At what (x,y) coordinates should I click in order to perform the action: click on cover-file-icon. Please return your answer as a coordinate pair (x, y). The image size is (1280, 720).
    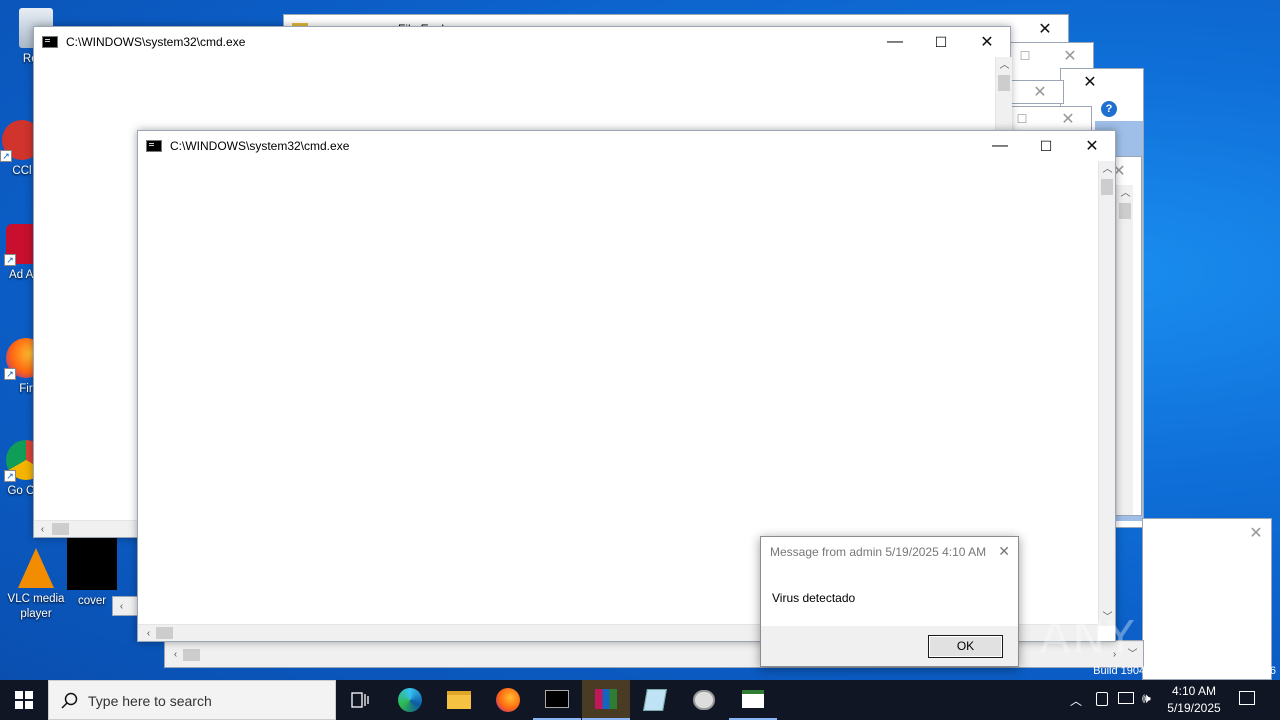
    Looking at the image, I should click on (92, 564).